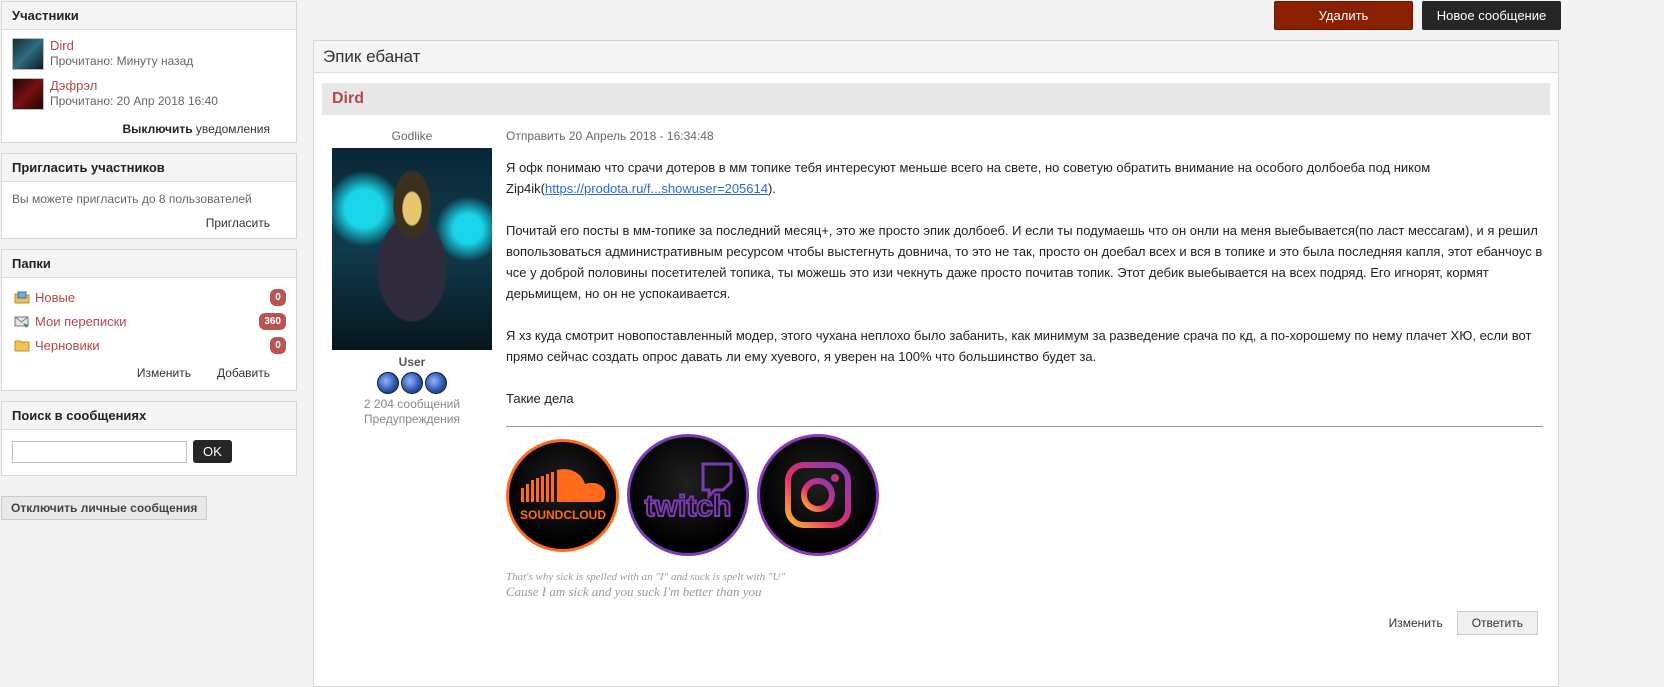  Describe the element at coordinates (412, 136) in the screenshot. I see `author-rank: Godlike` at that location.